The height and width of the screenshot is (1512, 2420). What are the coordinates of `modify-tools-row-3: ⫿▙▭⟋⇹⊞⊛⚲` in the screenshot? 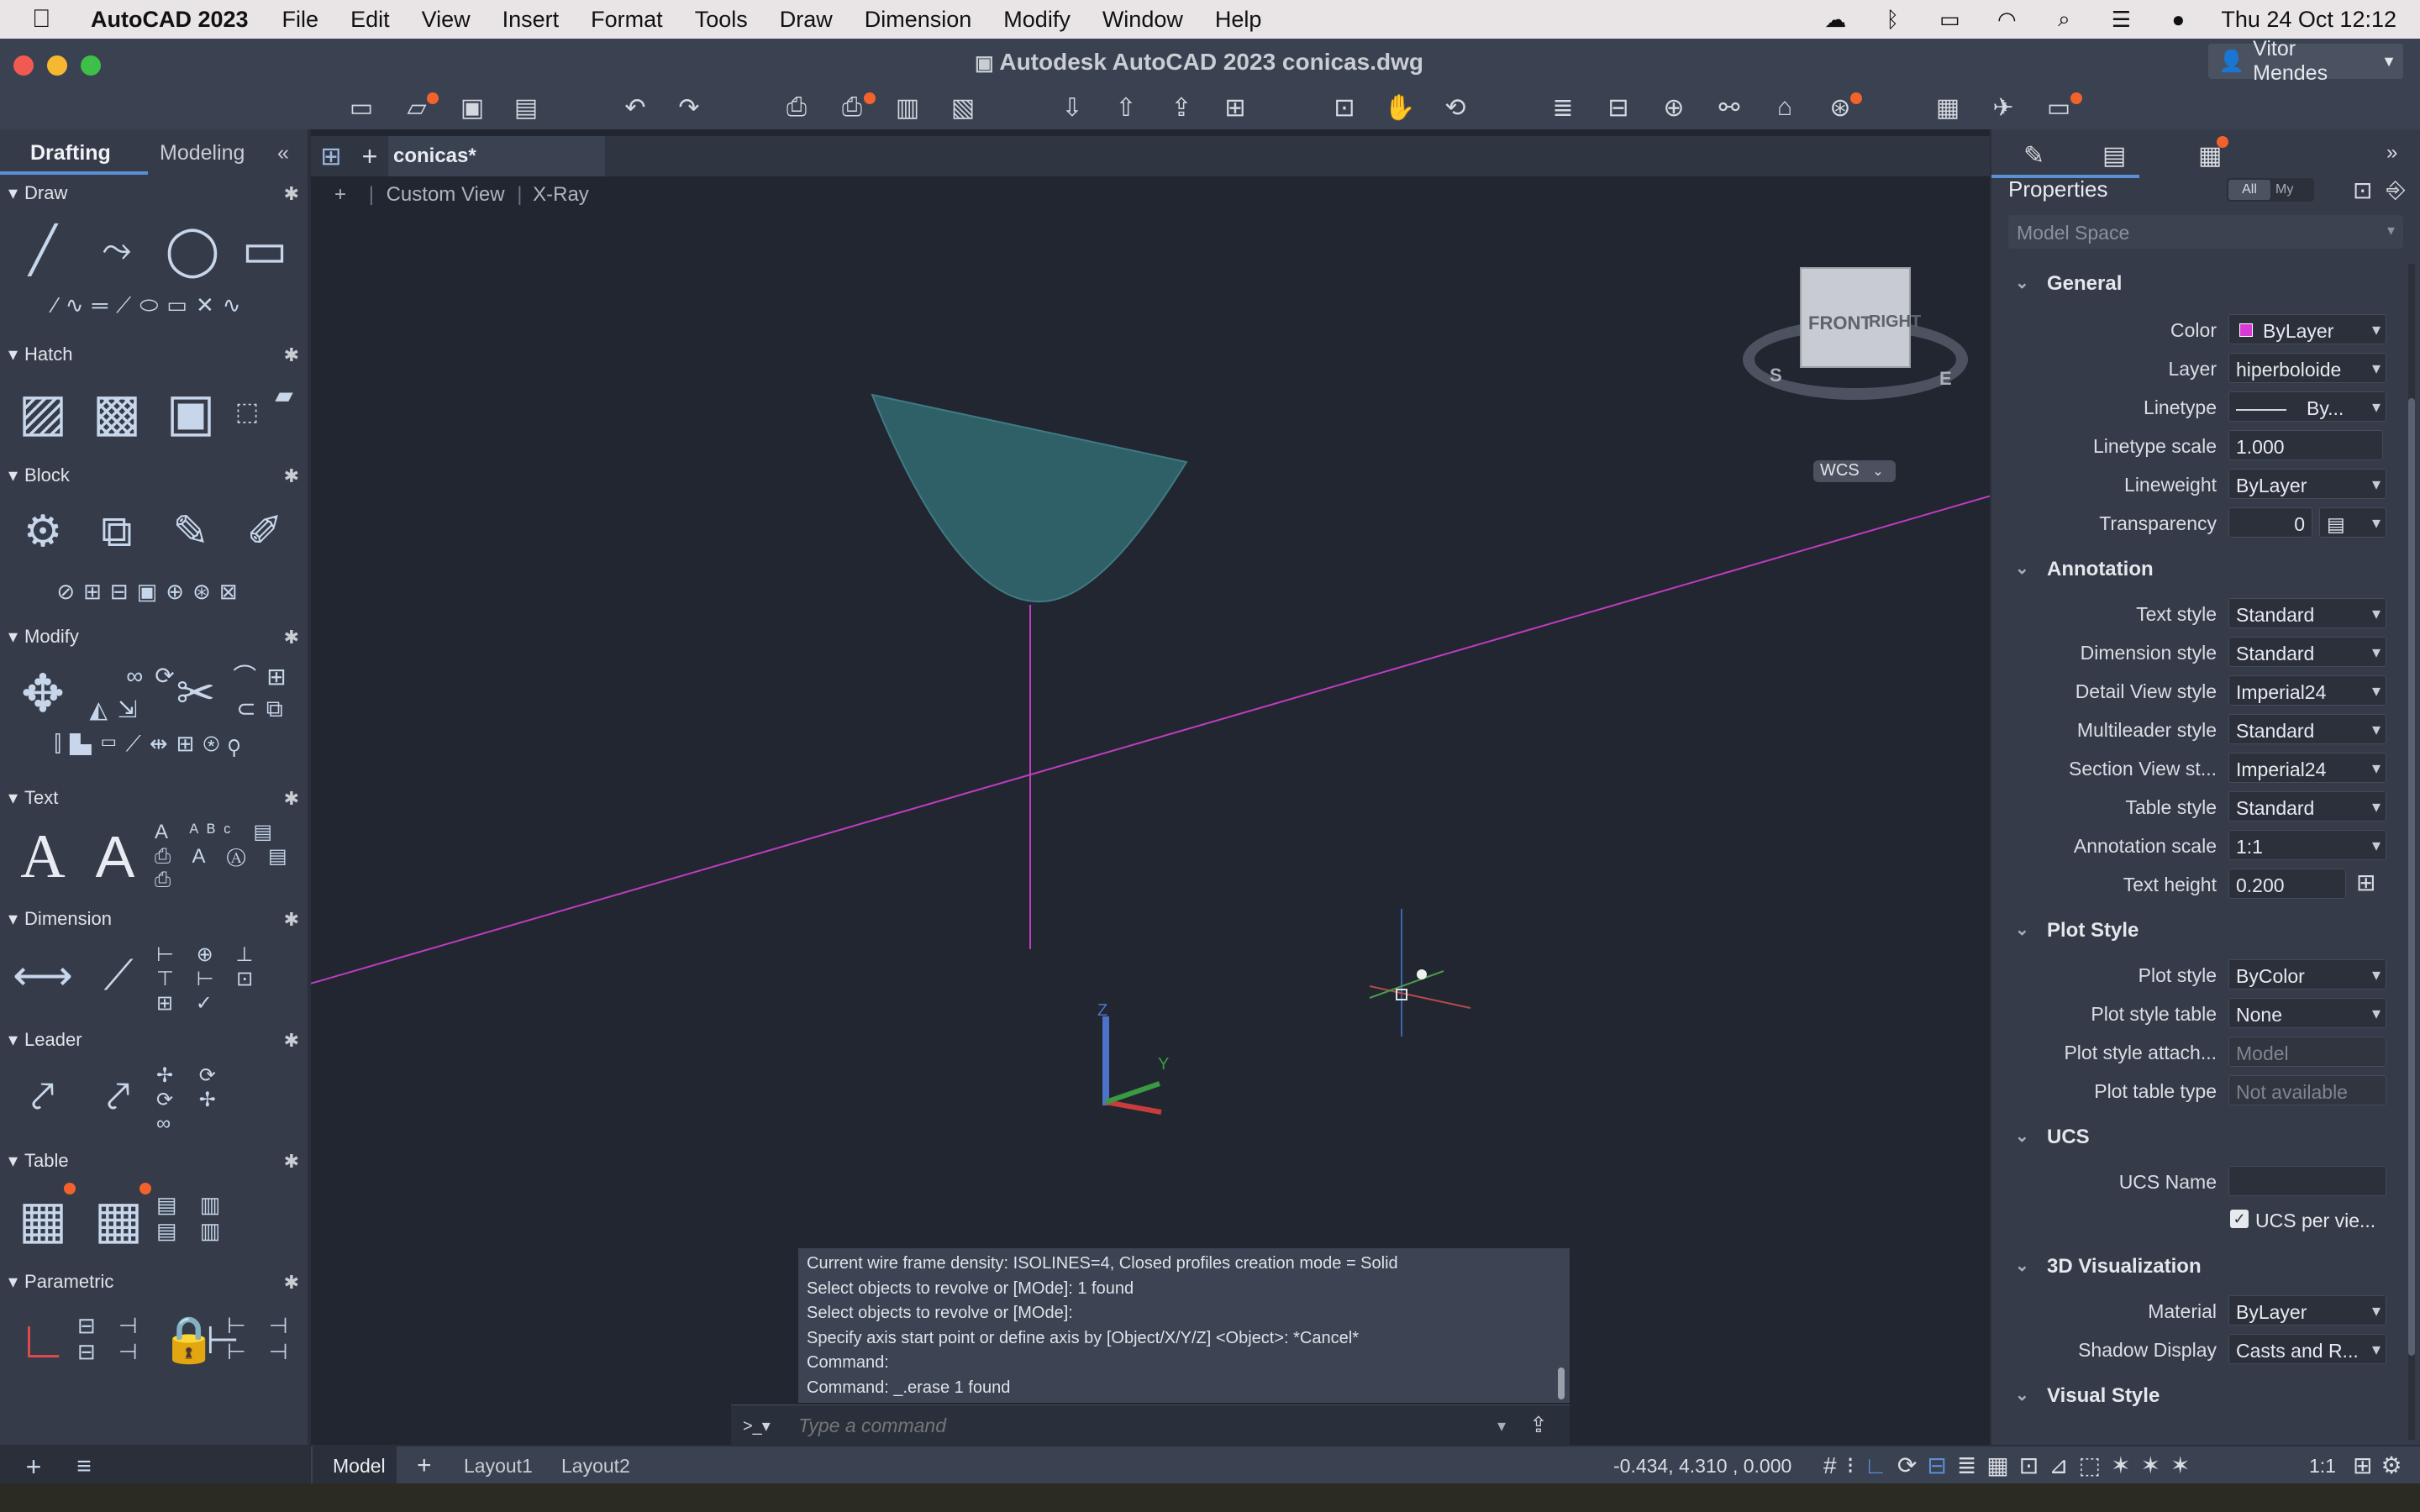 It's located at (151, 744).